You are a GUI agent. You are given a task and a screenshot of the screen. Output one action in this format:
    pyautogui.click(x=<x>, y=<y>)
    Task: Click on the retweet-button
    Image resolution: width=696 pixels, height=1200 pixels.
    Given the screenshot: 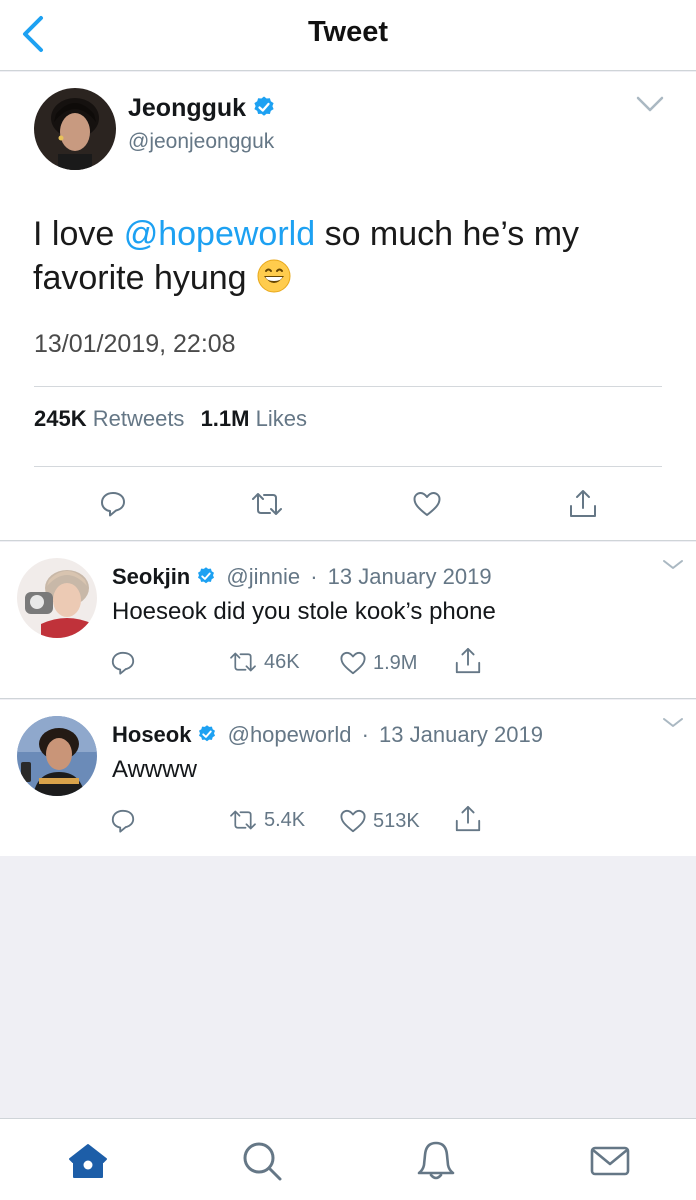 What is the action you would take?
    pyautogui.click(x=267, y=506)
    